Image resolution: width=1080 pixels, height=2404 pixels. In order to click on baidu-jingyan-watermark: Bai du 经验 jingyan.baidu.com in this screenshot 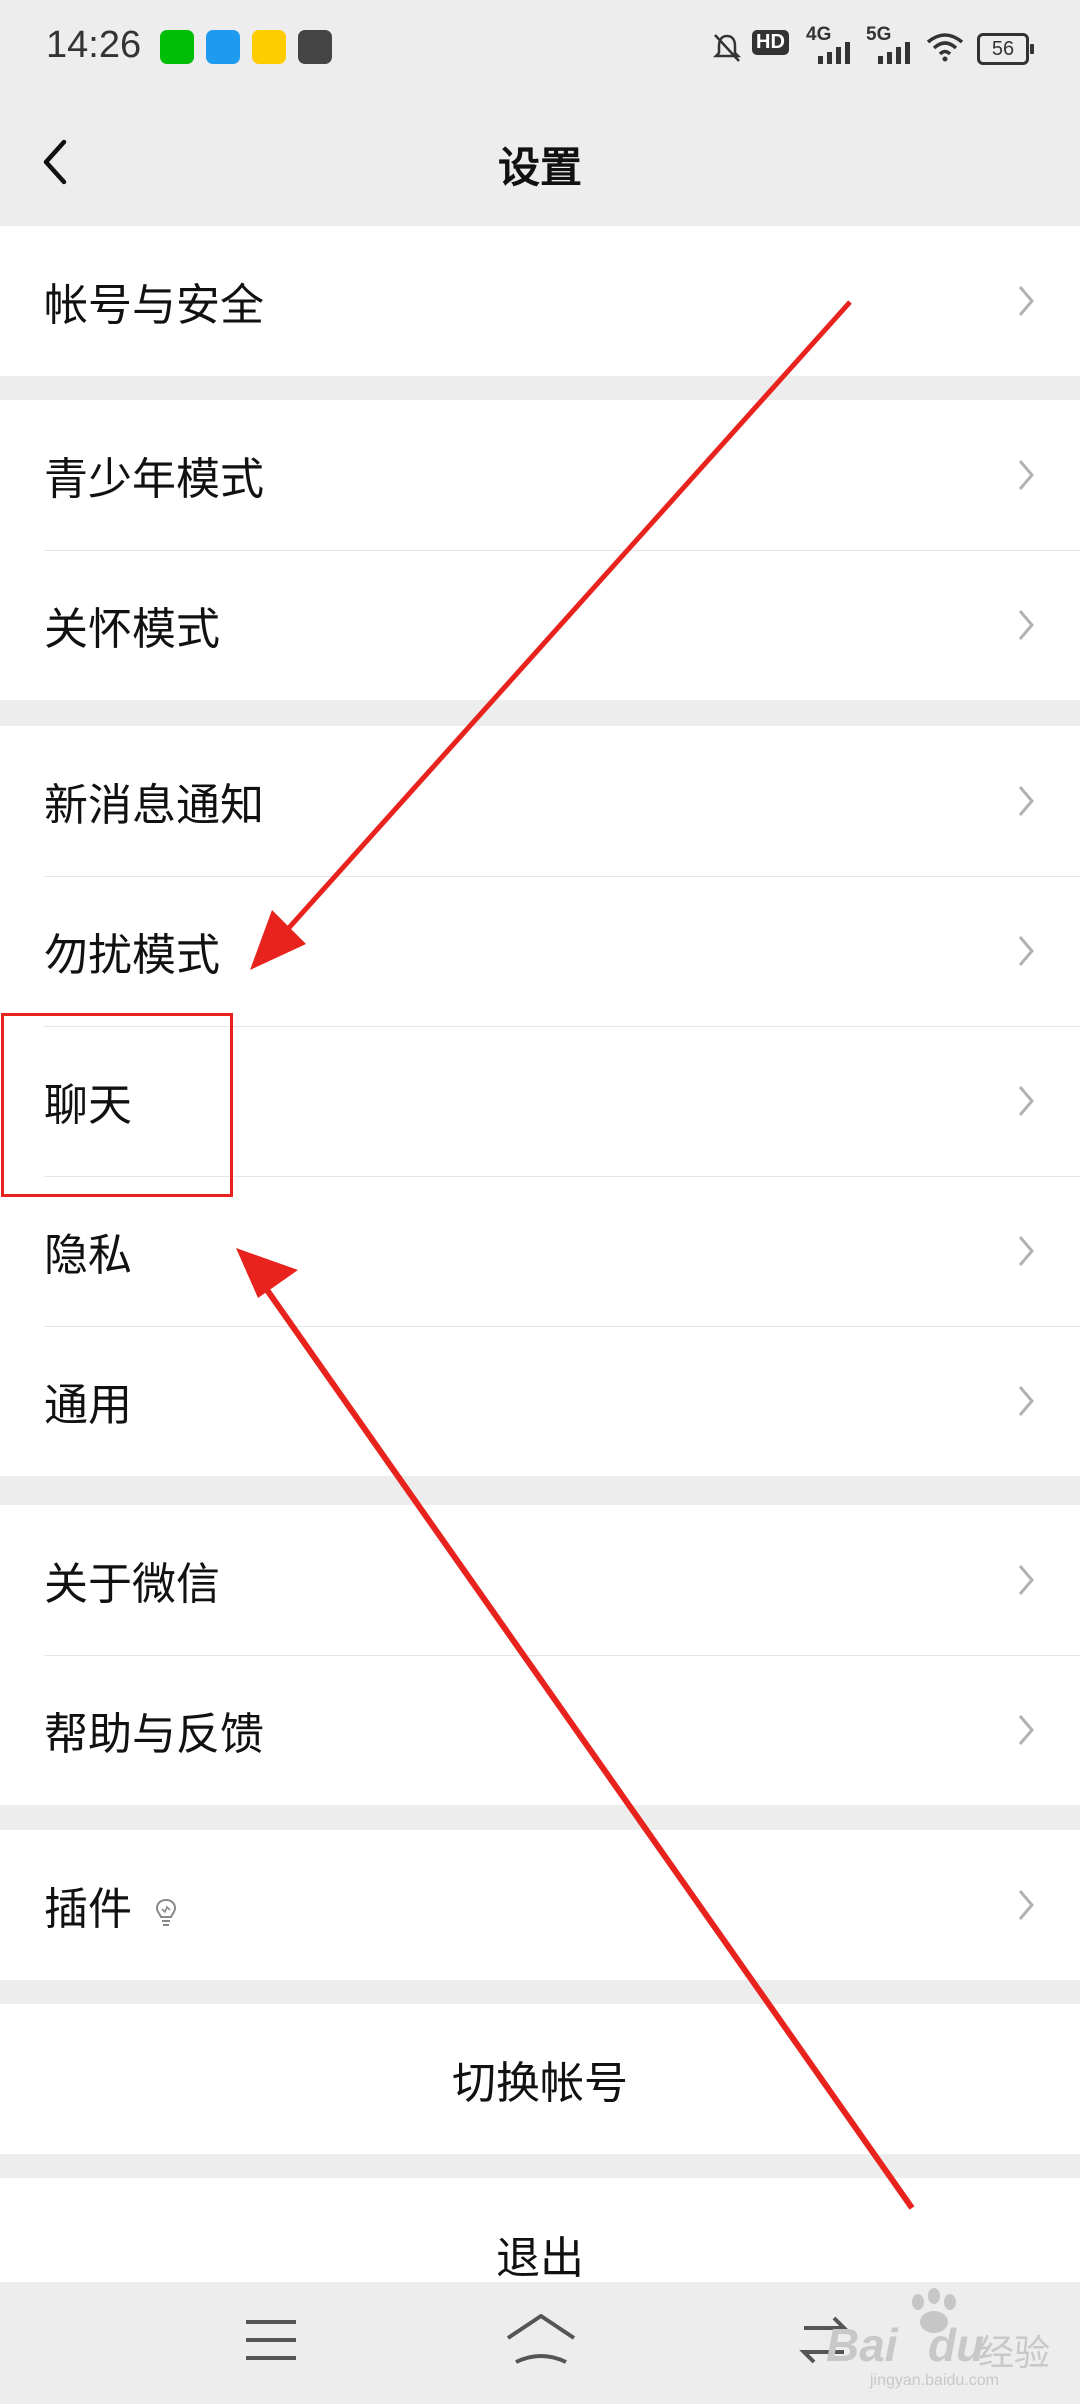, I will do `click(941, 2338)`.